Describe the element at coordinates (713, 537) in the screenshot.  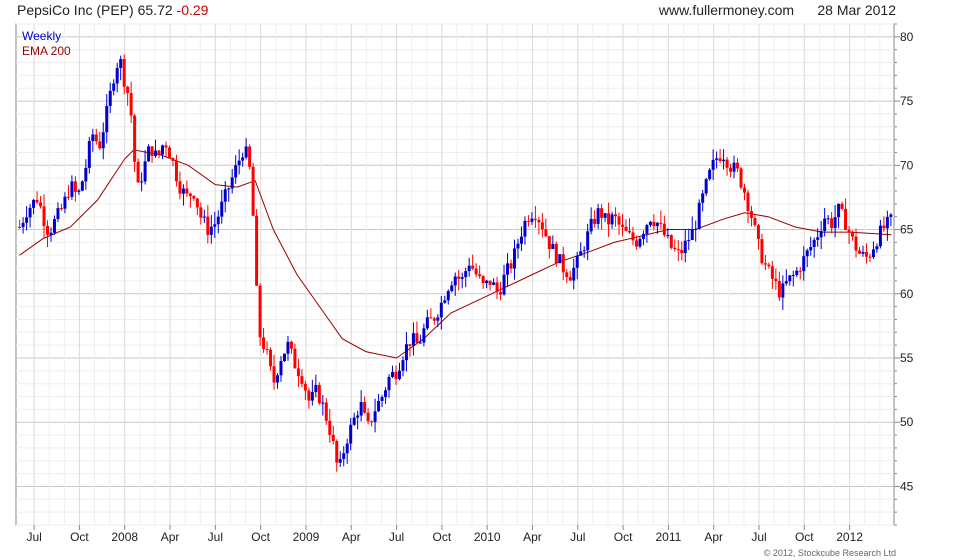
I see `x-tick-label: Apr` at that location.